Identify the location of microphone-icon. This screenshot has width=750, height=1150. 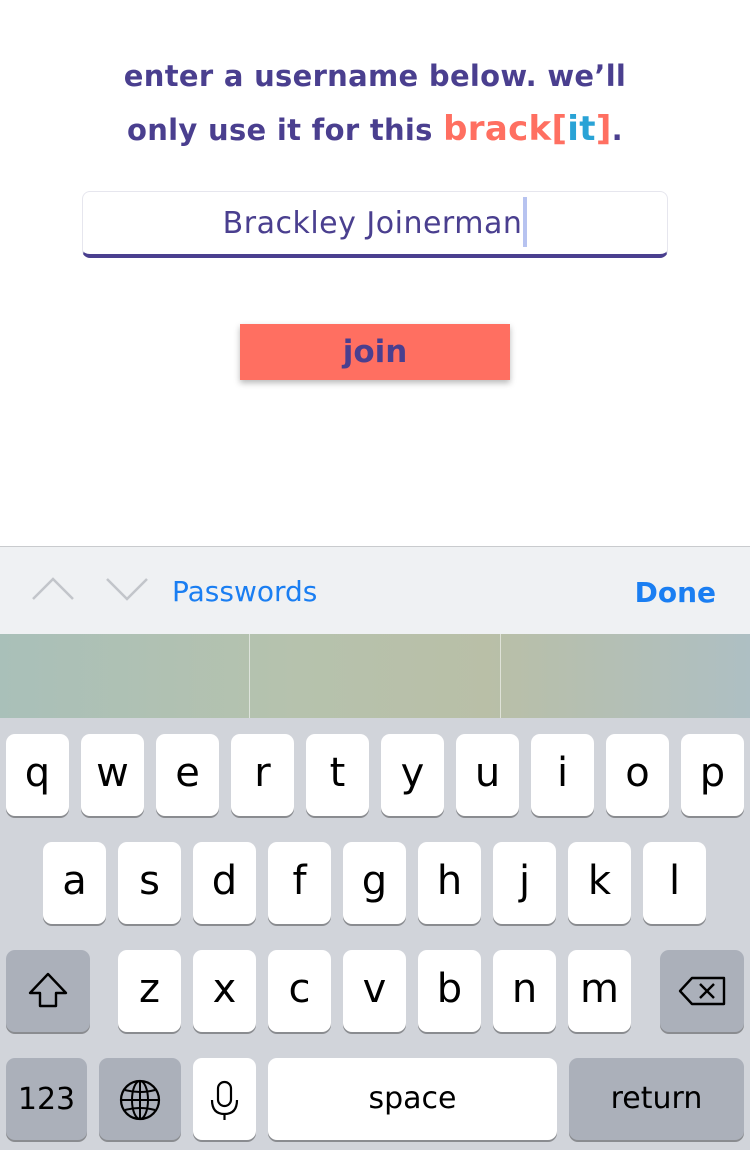
(224, 1100).